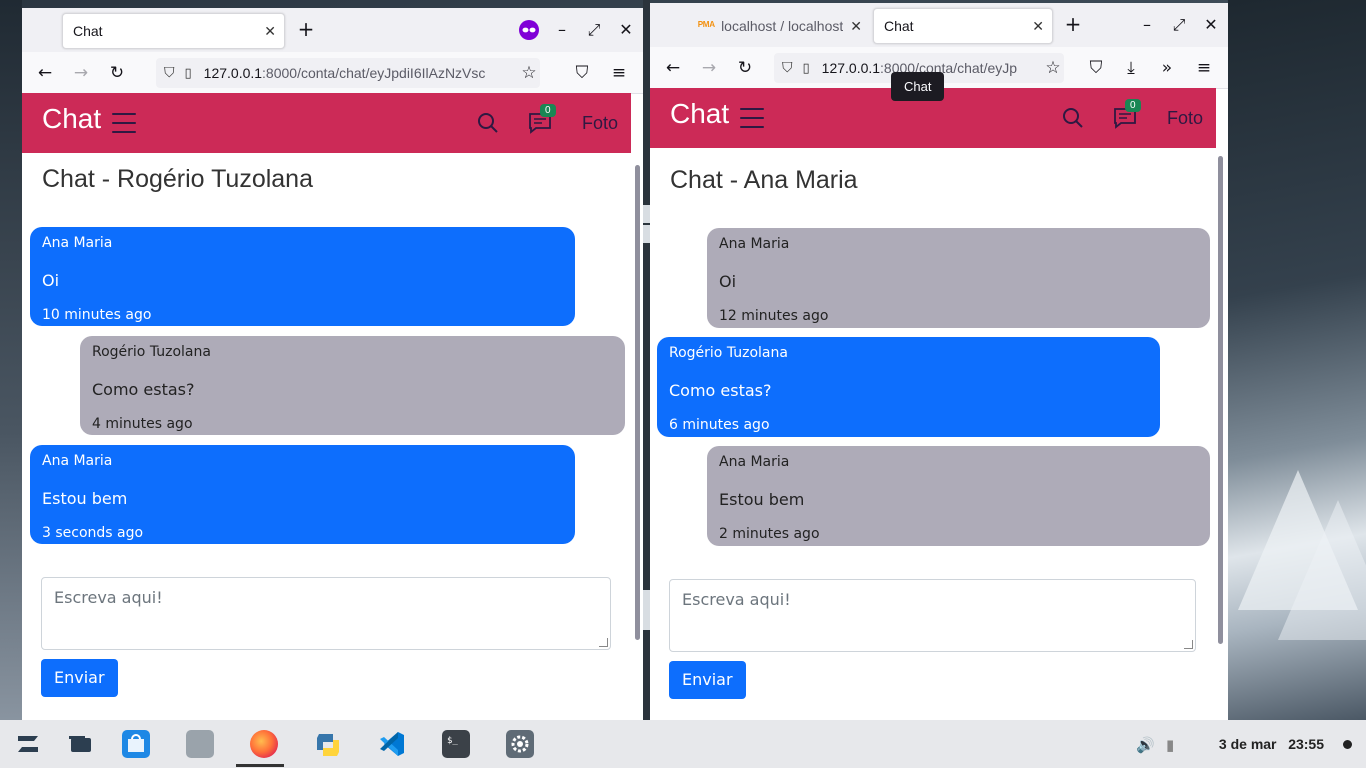  I want to click on window-switcher-icon, so click(81, 744).